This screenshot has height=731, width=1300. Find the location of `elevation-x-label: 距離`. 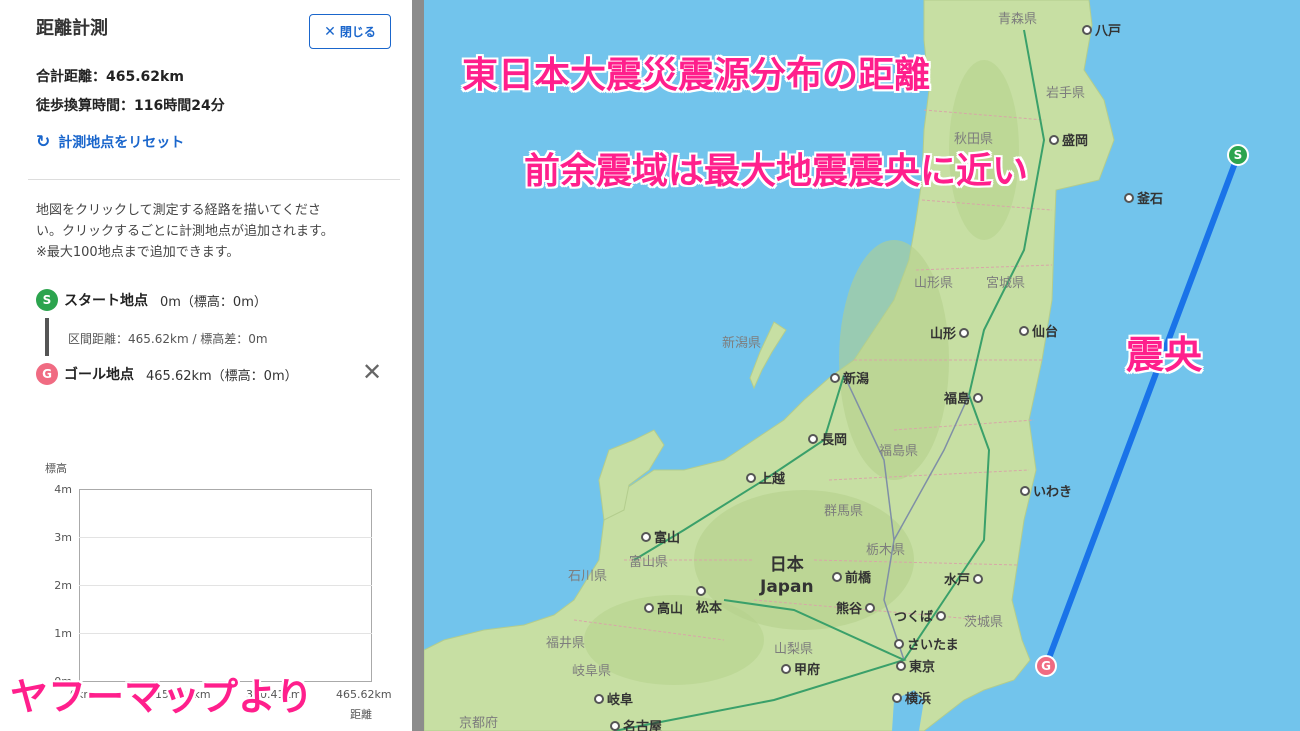

elevation-x-label: 距離 is located at coordinates (361, 714).